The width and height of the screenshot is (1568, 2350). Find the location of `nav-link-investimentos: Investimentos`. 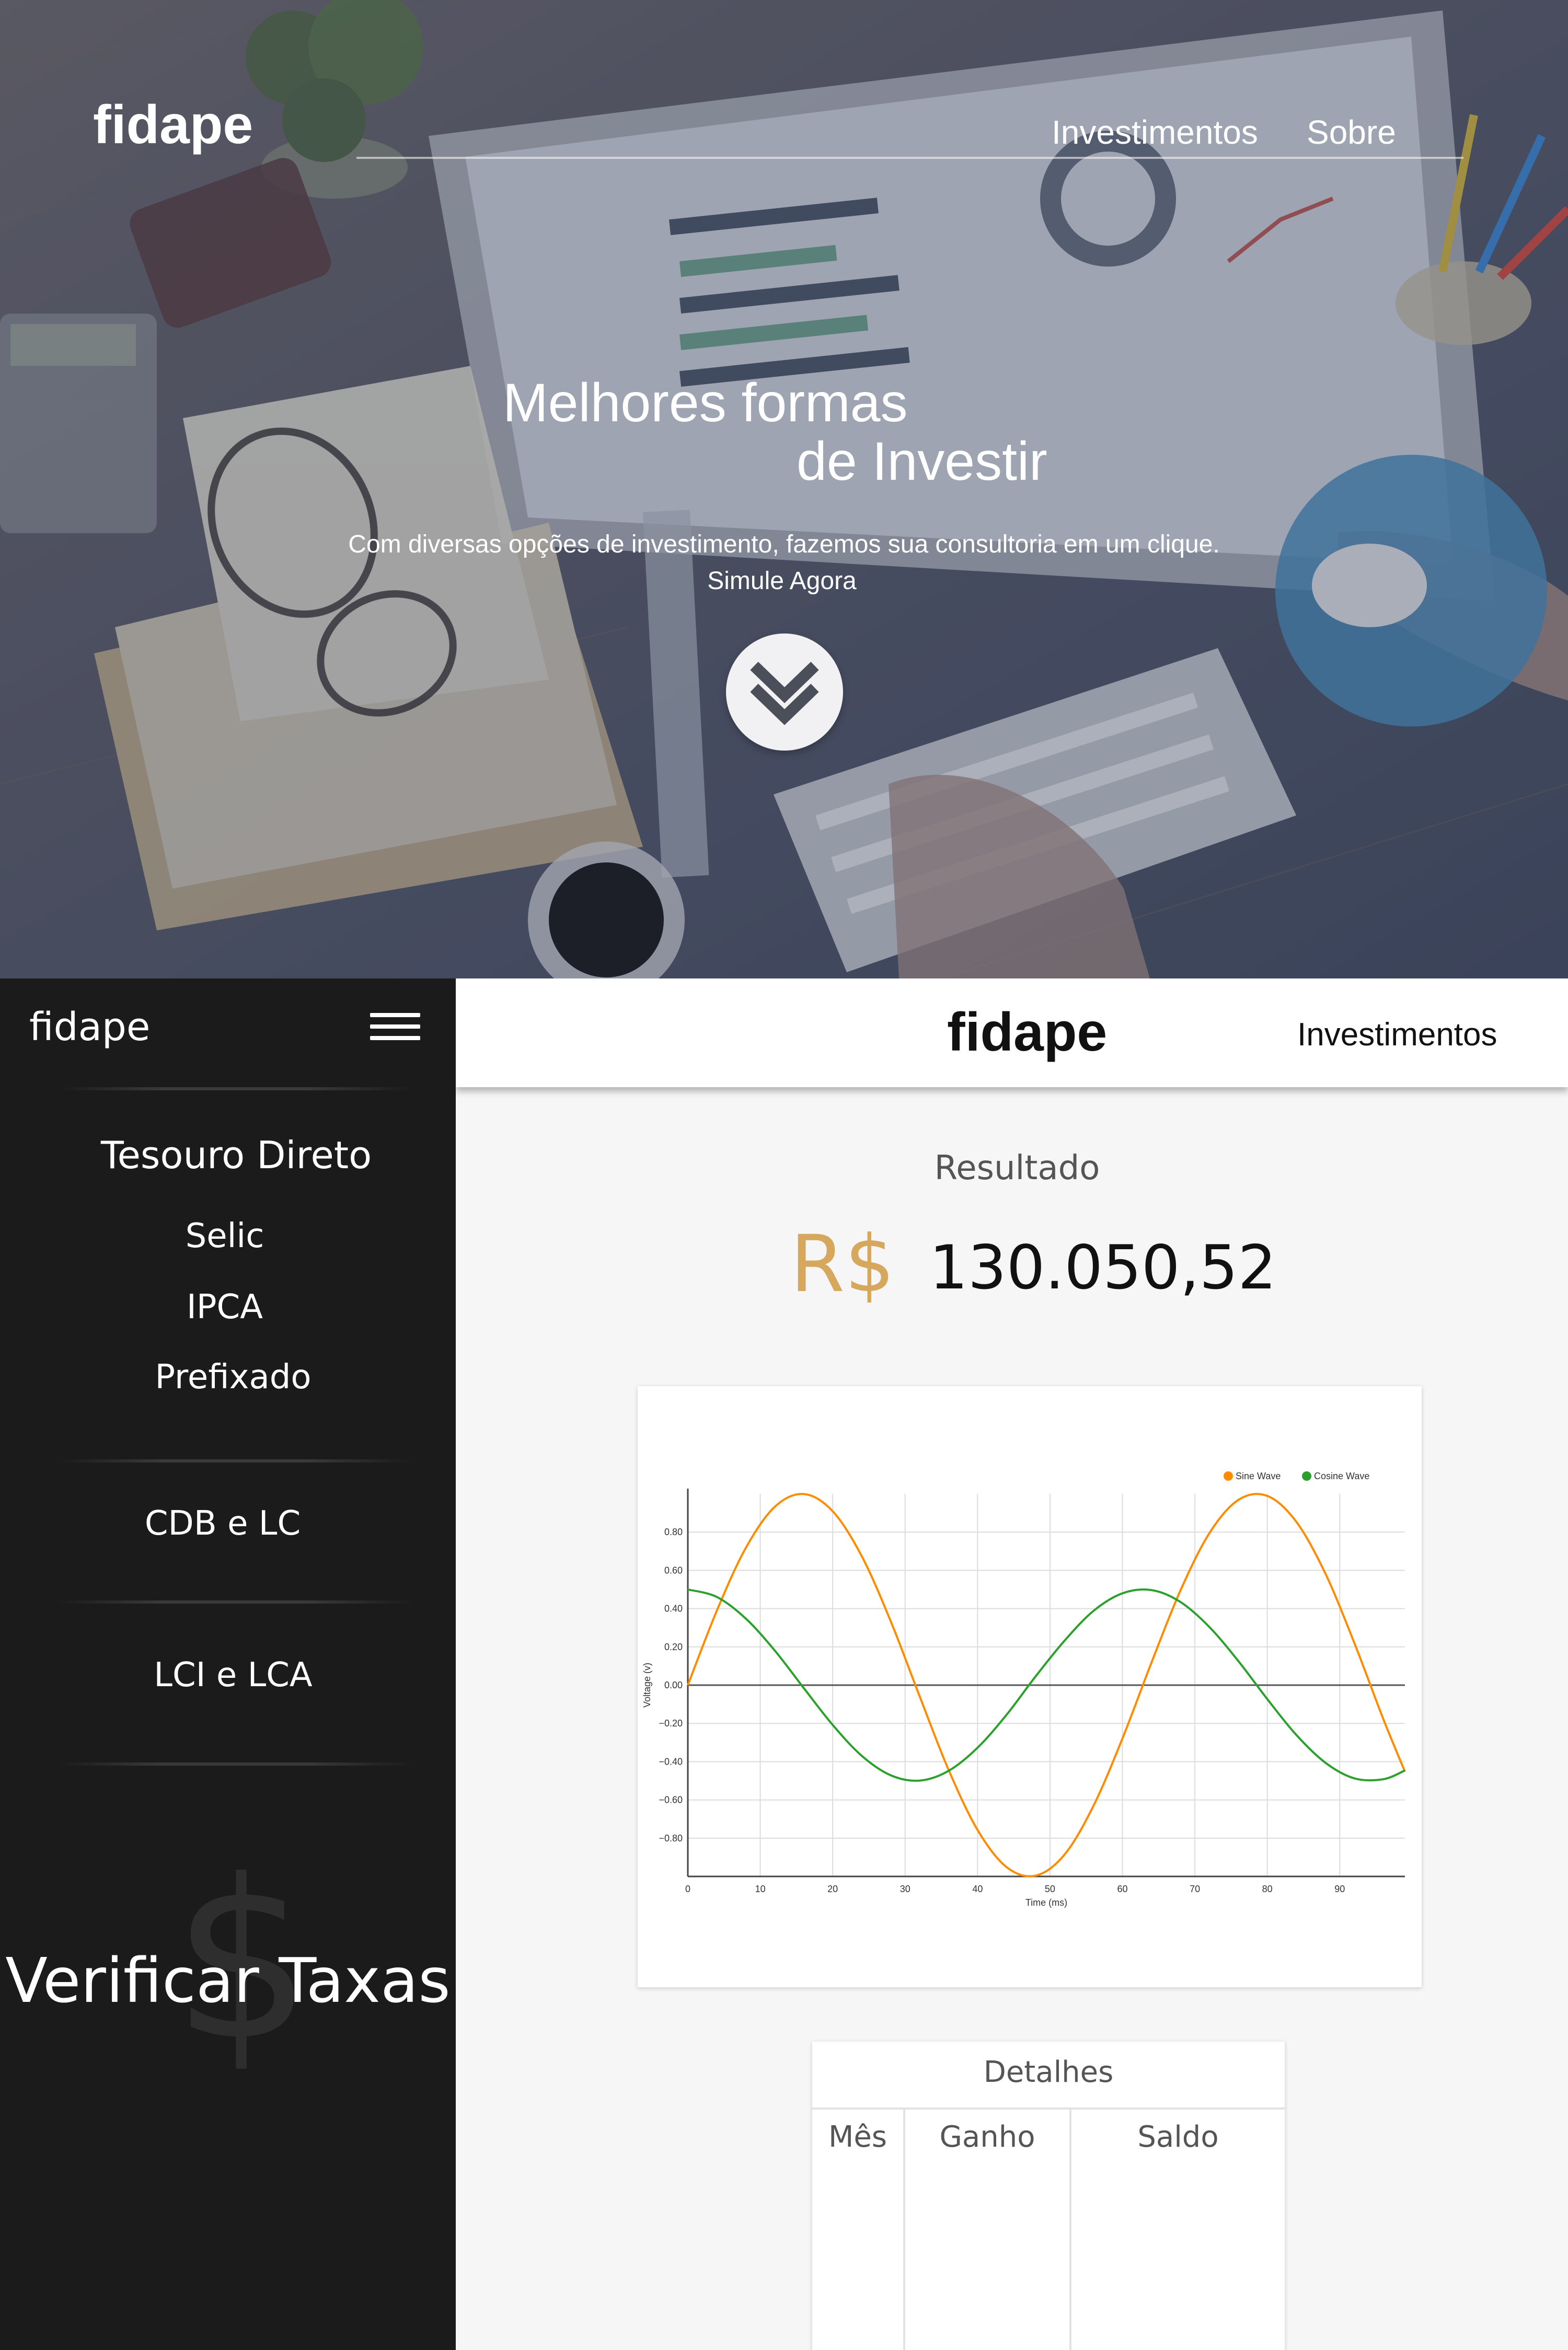

nav-link-investimentos: Investimentos is located at coordinates (1155, 132).